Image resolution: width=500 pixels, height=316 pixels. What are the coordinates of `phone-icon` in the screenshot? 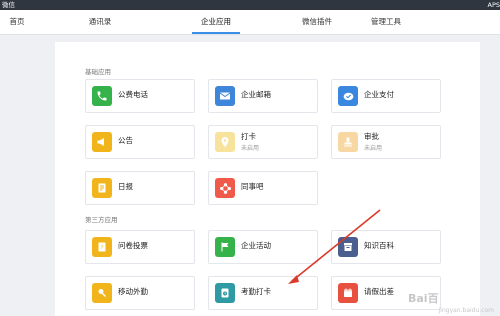 It's located at (102, 96).